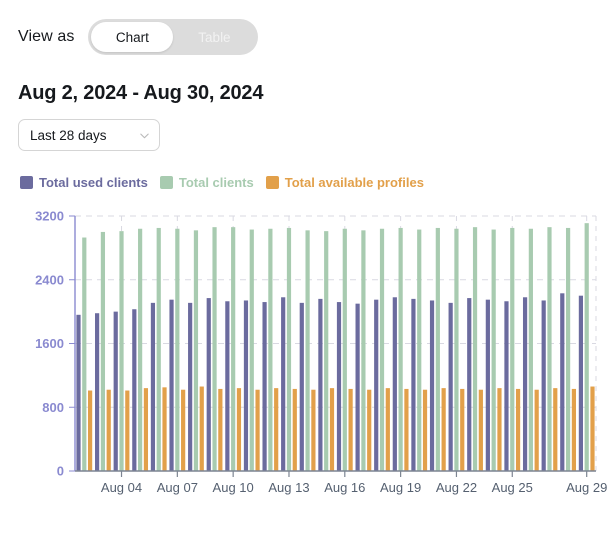 The width and height of the screenshot is (610, 550). What do you see at coordinates (89, 135) in the screenshot?
I see `date-range-select: Last 28 days` at bounding box center [89, 135].